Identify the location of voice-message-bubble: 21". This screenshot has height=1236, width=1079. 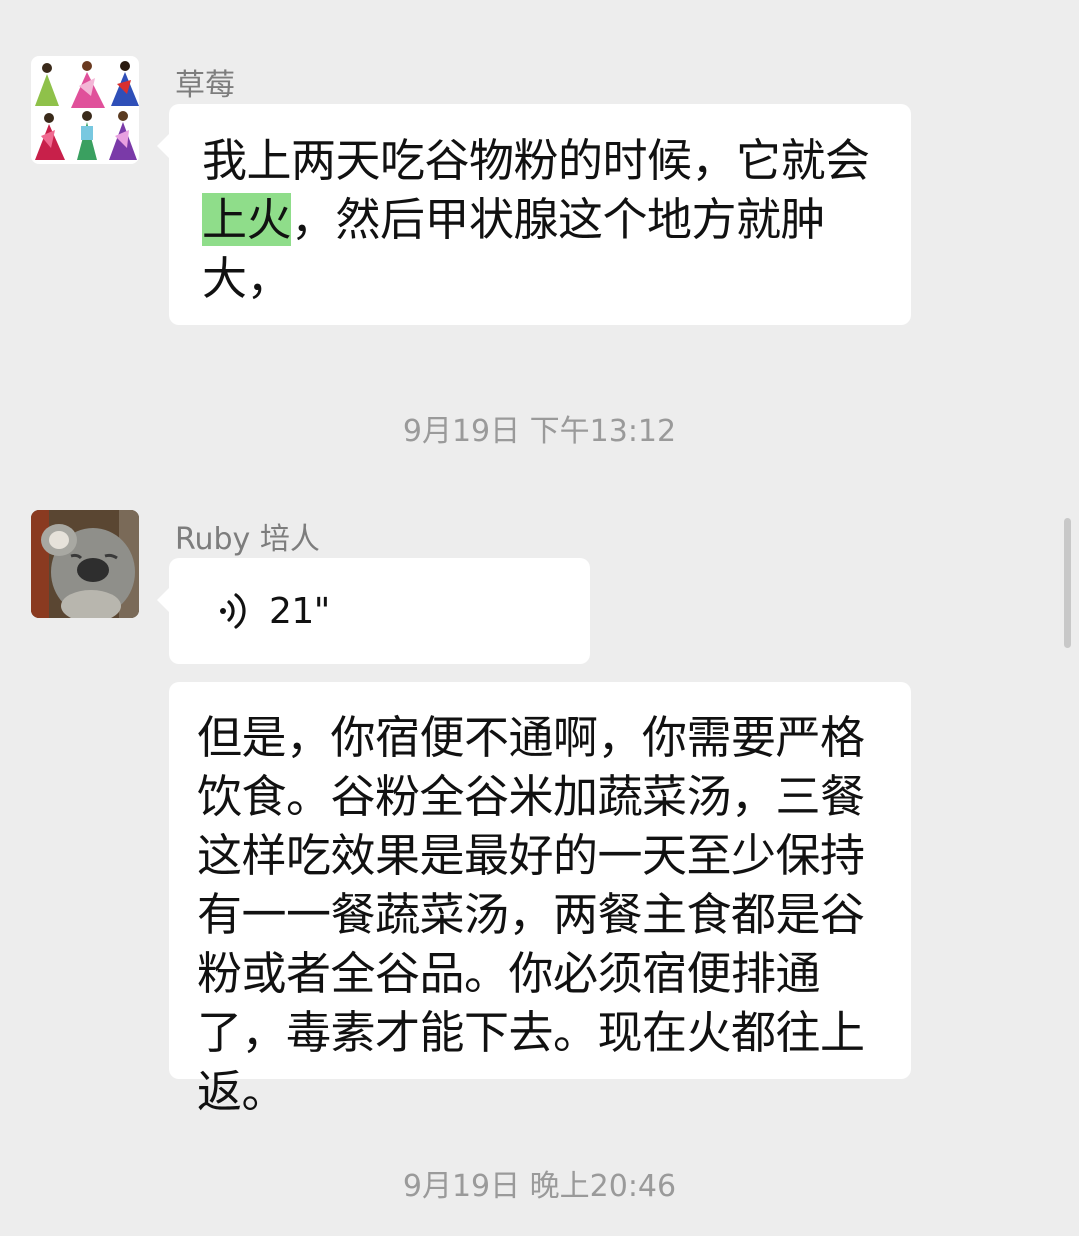
(373, 611).